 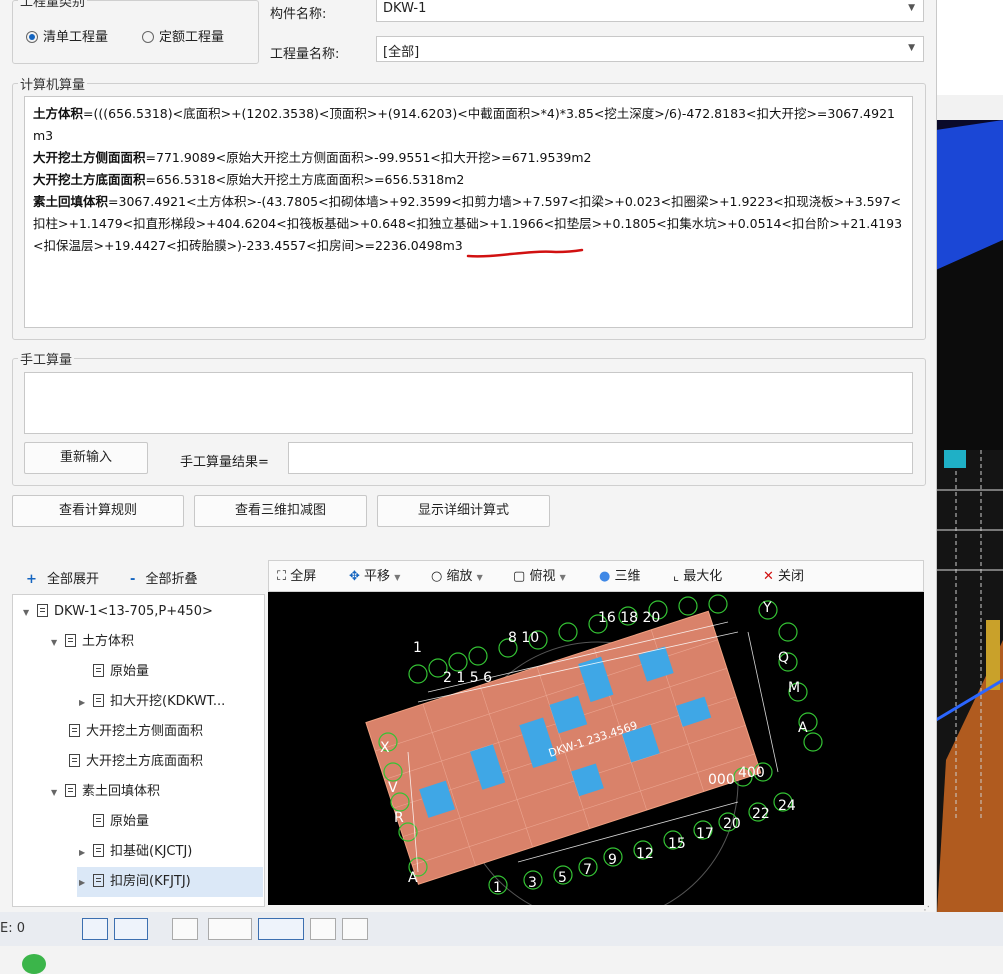 I want to click on tree-item: ▶ 扣基础(KJCTJ), so click(x=135, y=852).